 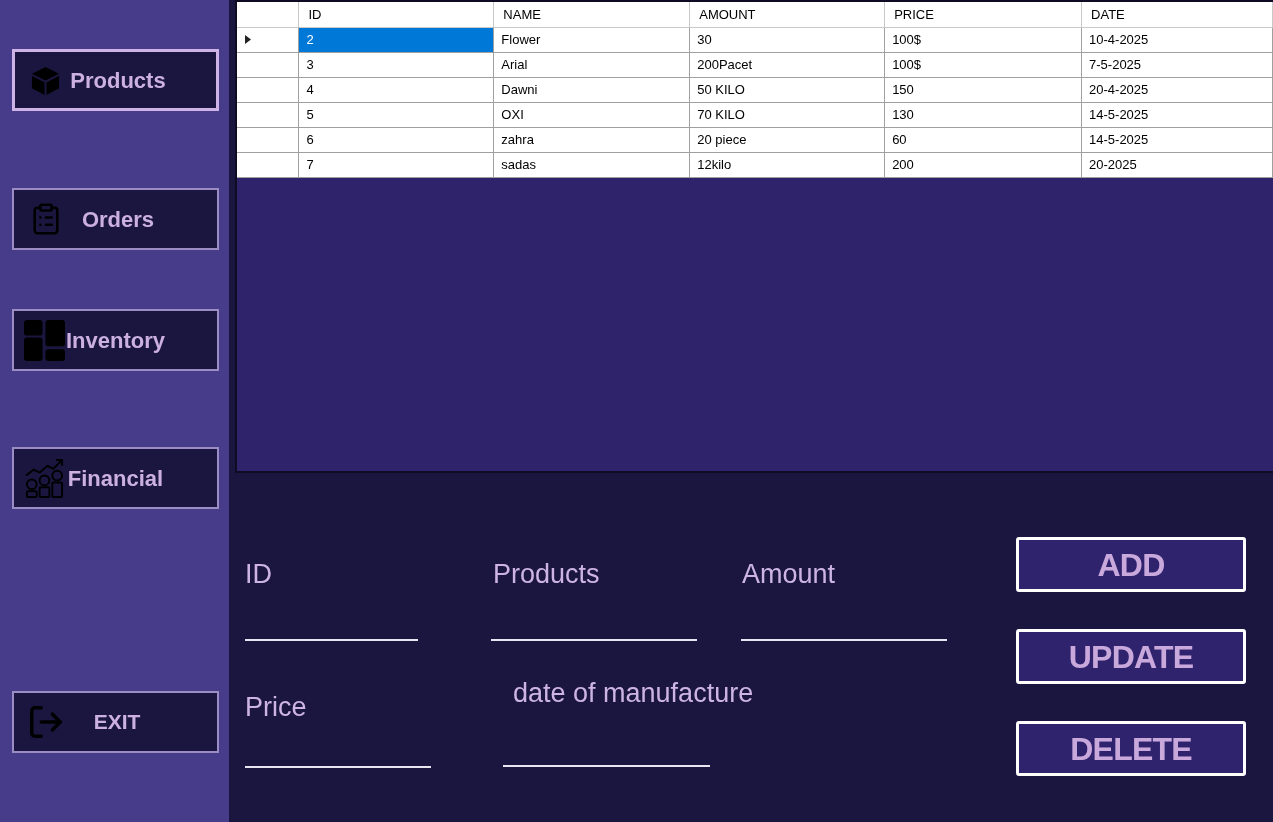 I want to click on action-button: DELETE, so click(x=1131, y=748).